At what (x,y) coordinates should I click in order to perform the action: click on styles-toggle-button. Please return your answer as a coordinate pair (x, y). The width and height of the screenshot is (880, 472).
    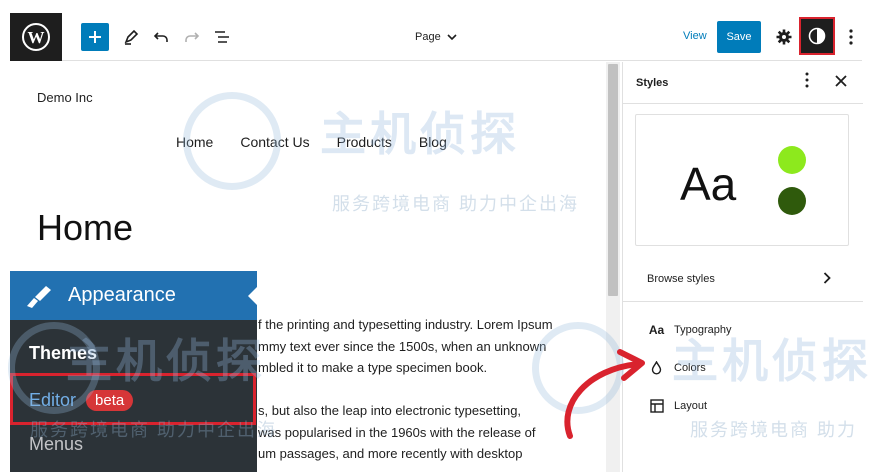
    Looking at the image, I should click on (817, 36).